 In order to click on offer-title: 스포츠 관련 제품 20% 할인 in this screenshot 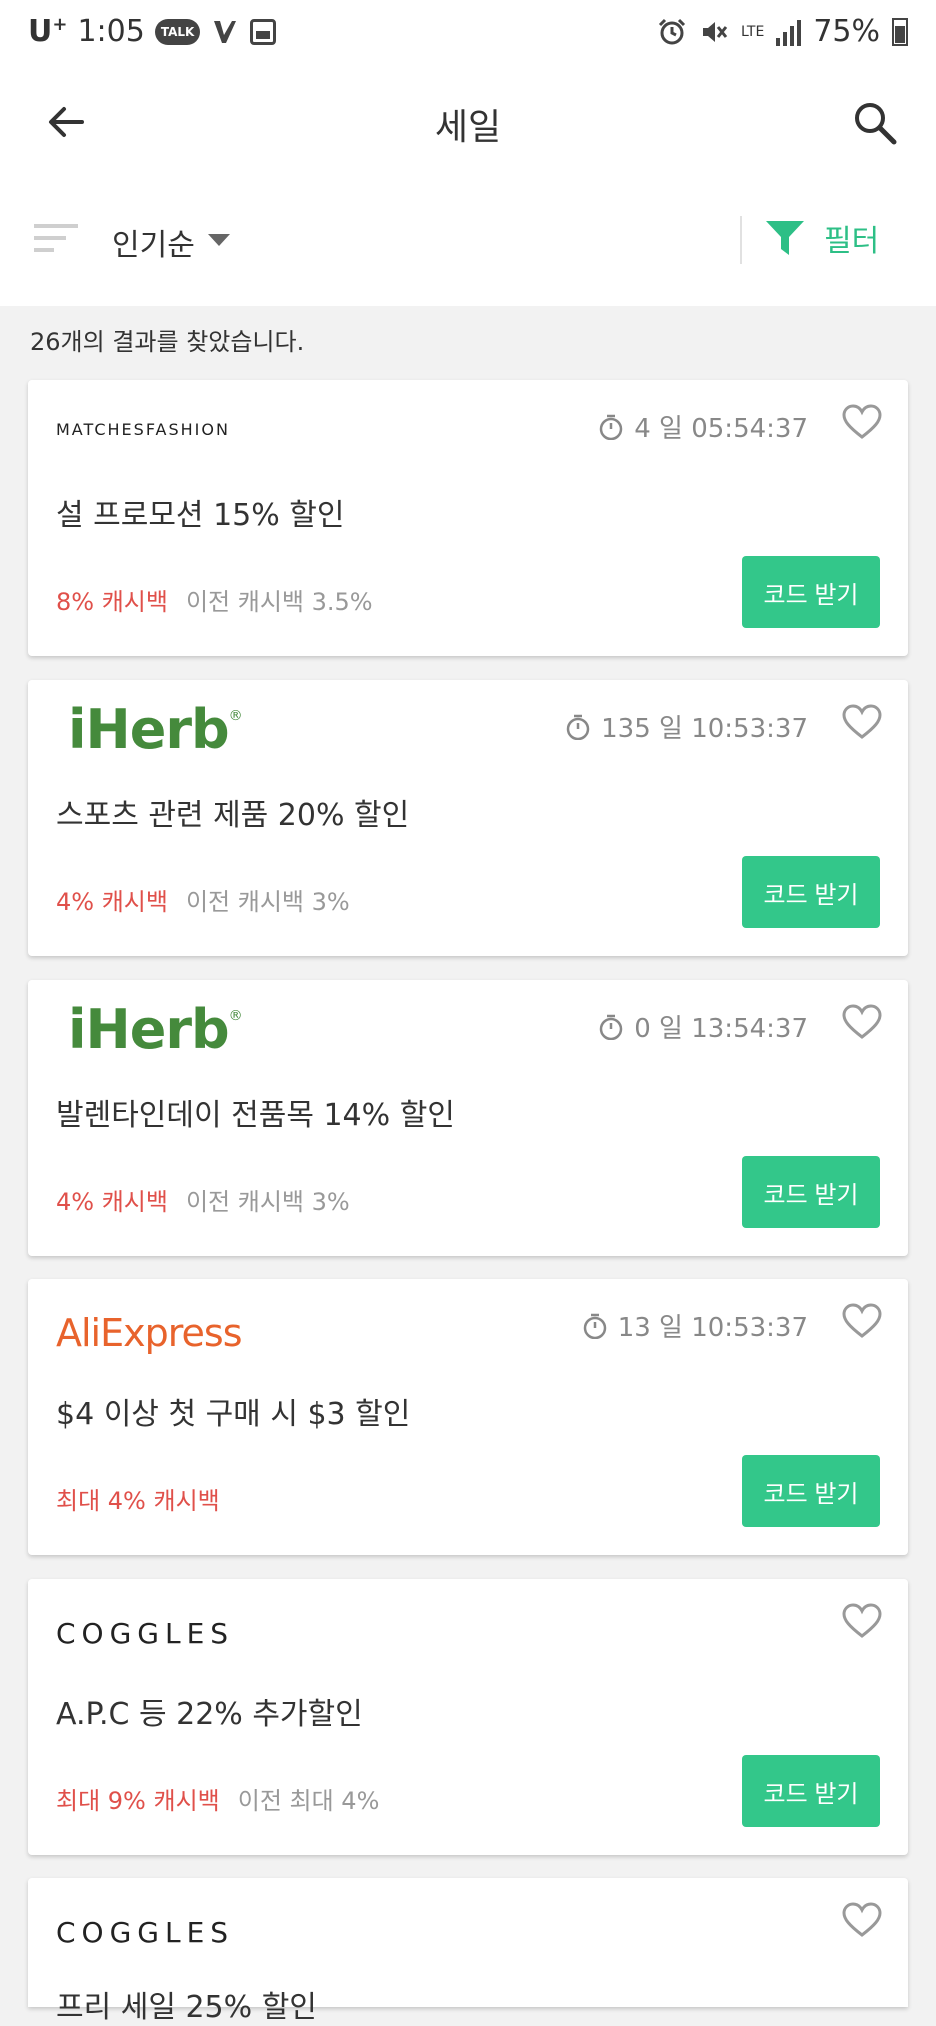, I will do `click(233, 815)`.